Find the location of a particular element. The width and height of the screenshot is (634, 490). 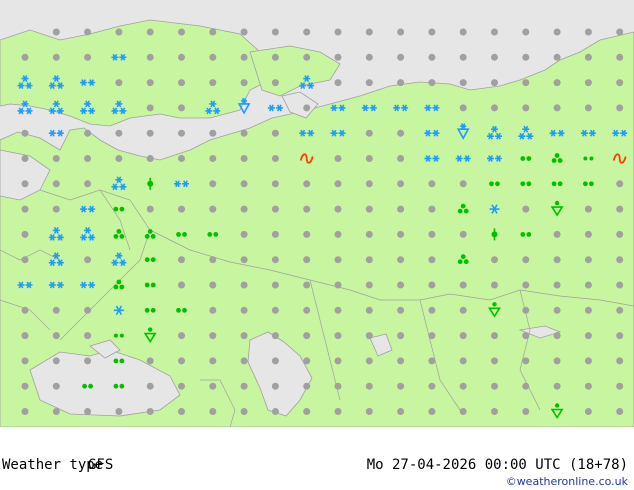

credit-link: ©weatheronline.co.uk is located at coordinates (567, 481).